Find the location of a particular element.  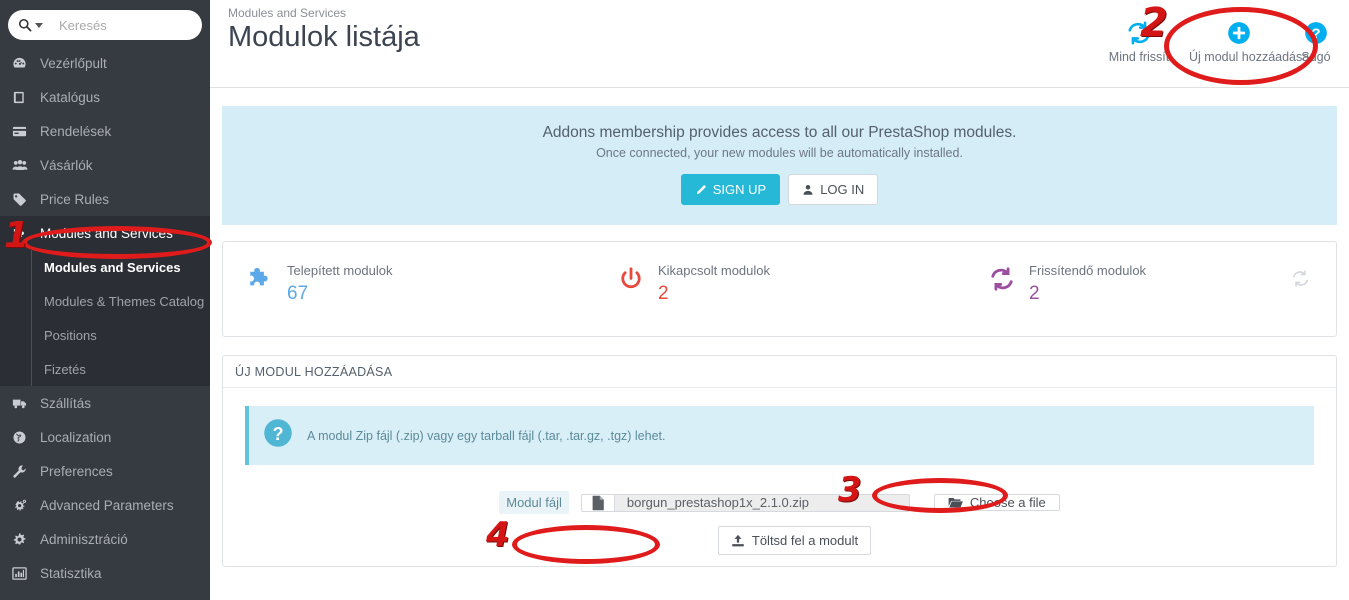

stat-label: Frissítendő modulok is located at coordinates (1088, 270).